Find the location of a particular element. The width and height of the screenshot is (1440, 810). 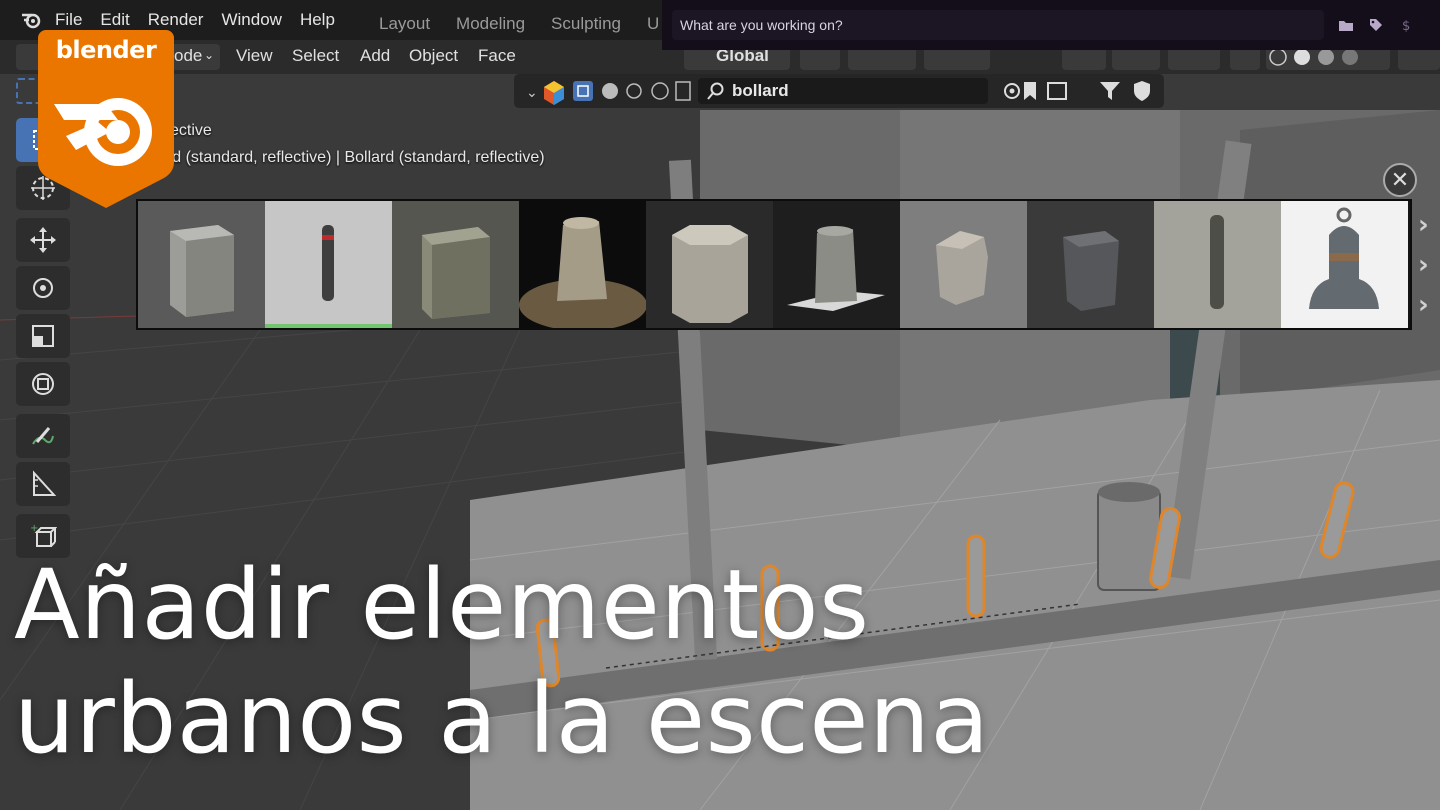

caption-line-1: Añadir elementos is located at coordinates (442, 605).